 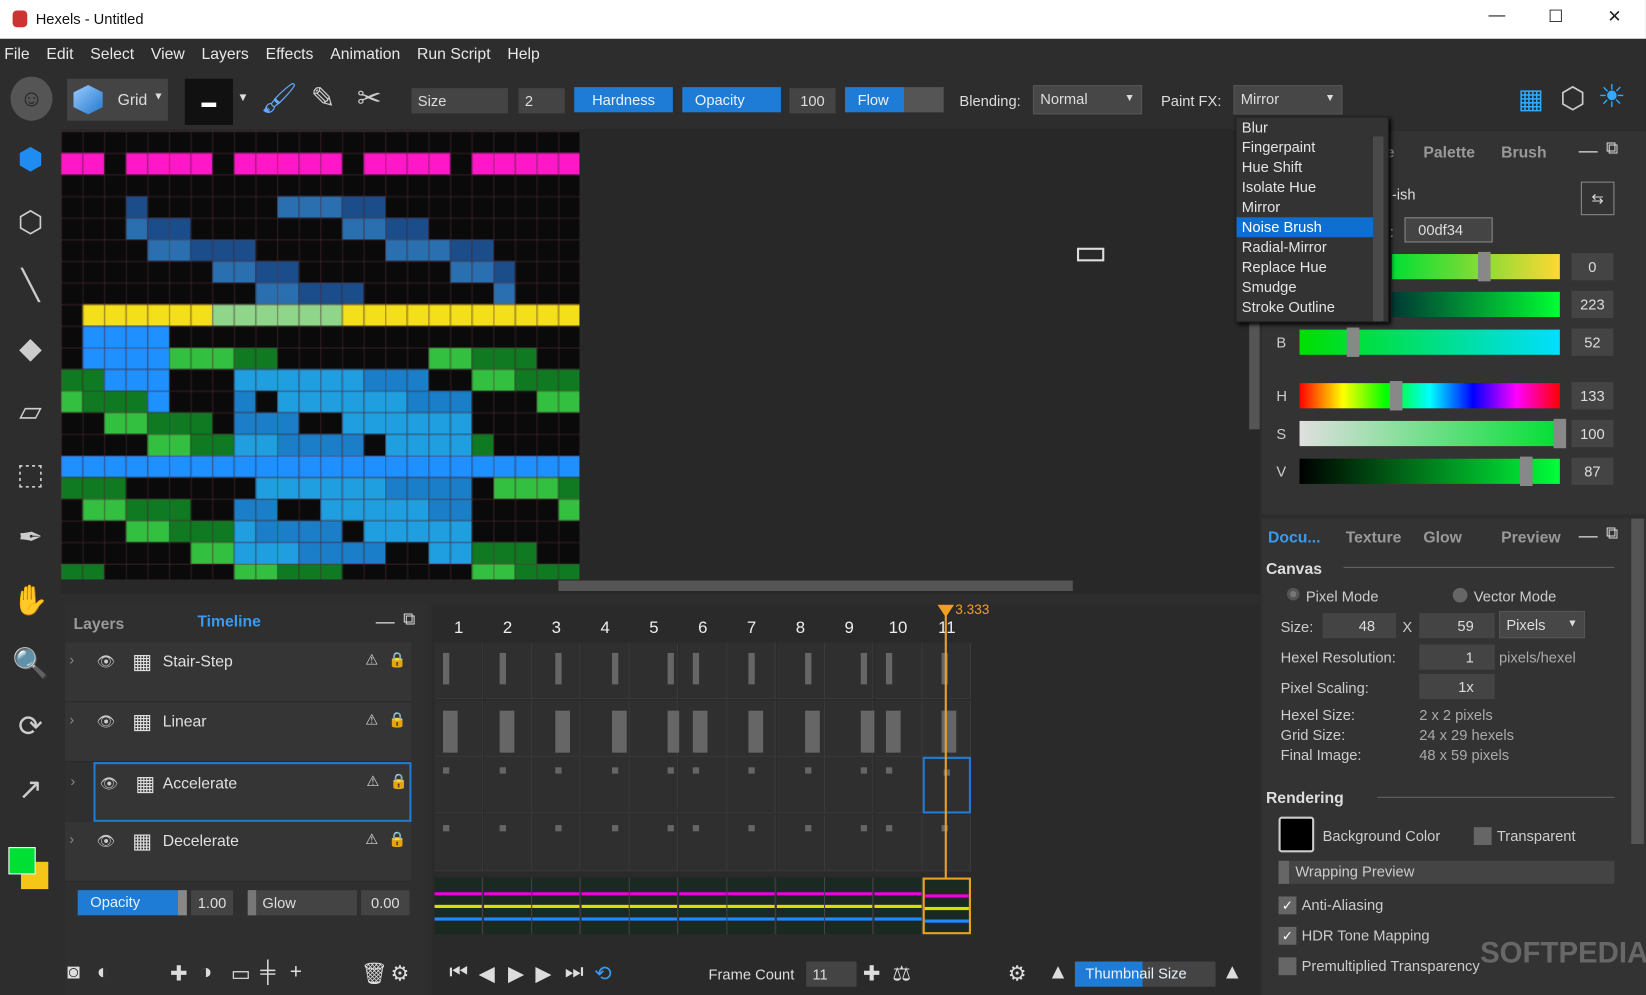 What do you see at coordinates (399, 973) in the screenshot?
I see `settings-icon: ⚙` at bounding box center [399, 973].